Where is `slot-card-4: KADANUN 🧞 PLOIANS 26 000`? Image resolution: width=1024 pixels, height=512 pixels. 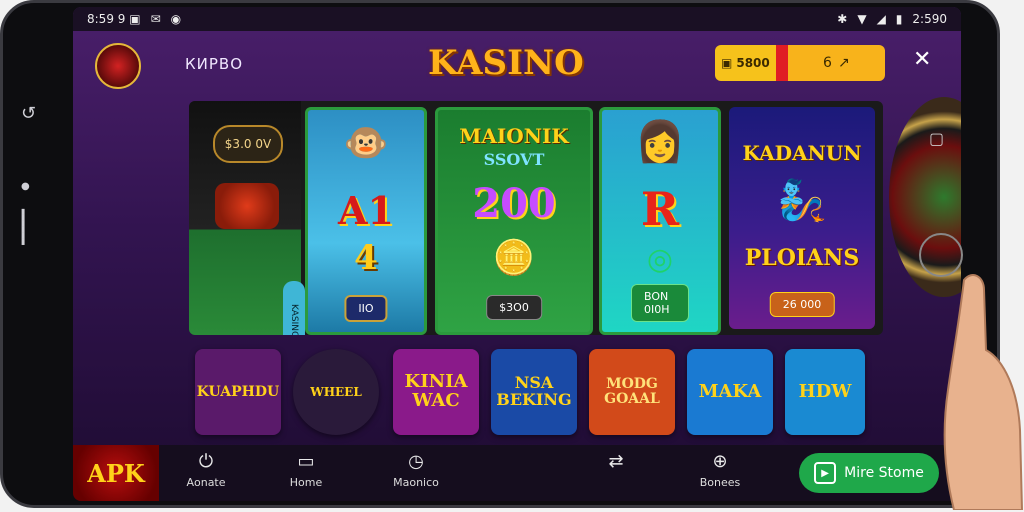
slot-card-4: KADANUN 🧞 PLOIANS 26 000 is located at coordinates (802, 218).